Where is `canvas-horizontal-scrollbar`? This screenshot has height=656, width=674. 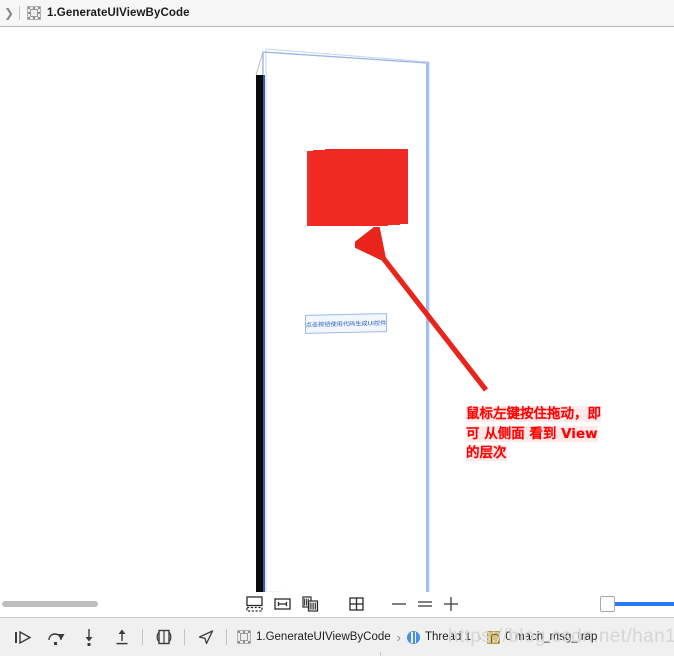 canvas-horizontal-scrollbar is located at coordinates (50, 604).